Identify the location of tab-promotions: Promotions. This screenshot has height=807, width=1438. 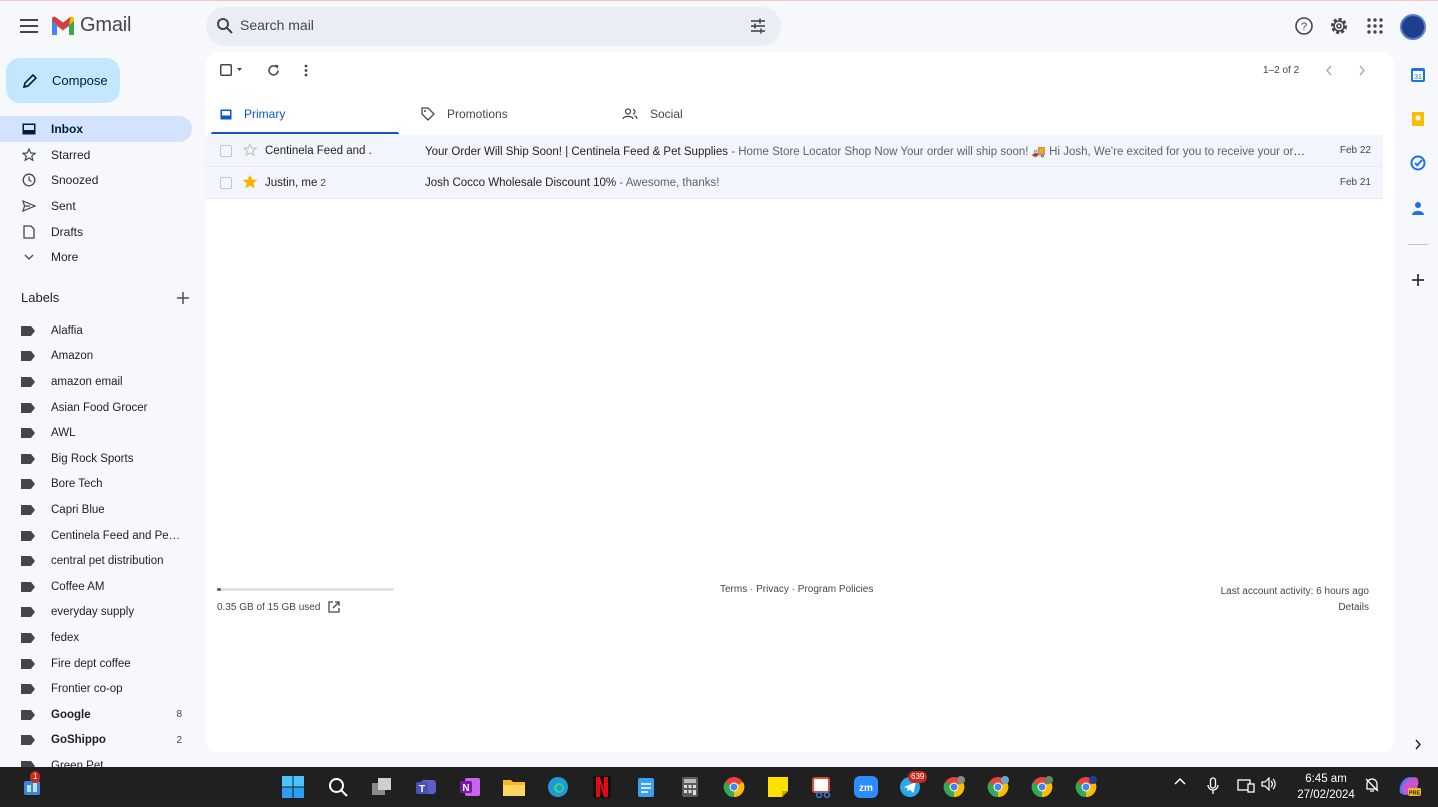
(464, 114).